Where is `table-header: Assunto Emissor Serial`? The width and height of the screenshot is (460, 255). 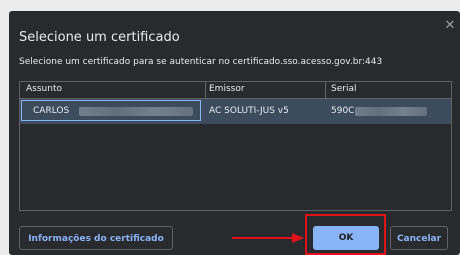
table-header: Assunto Emissor Serial is located at coordinates (235, 90).